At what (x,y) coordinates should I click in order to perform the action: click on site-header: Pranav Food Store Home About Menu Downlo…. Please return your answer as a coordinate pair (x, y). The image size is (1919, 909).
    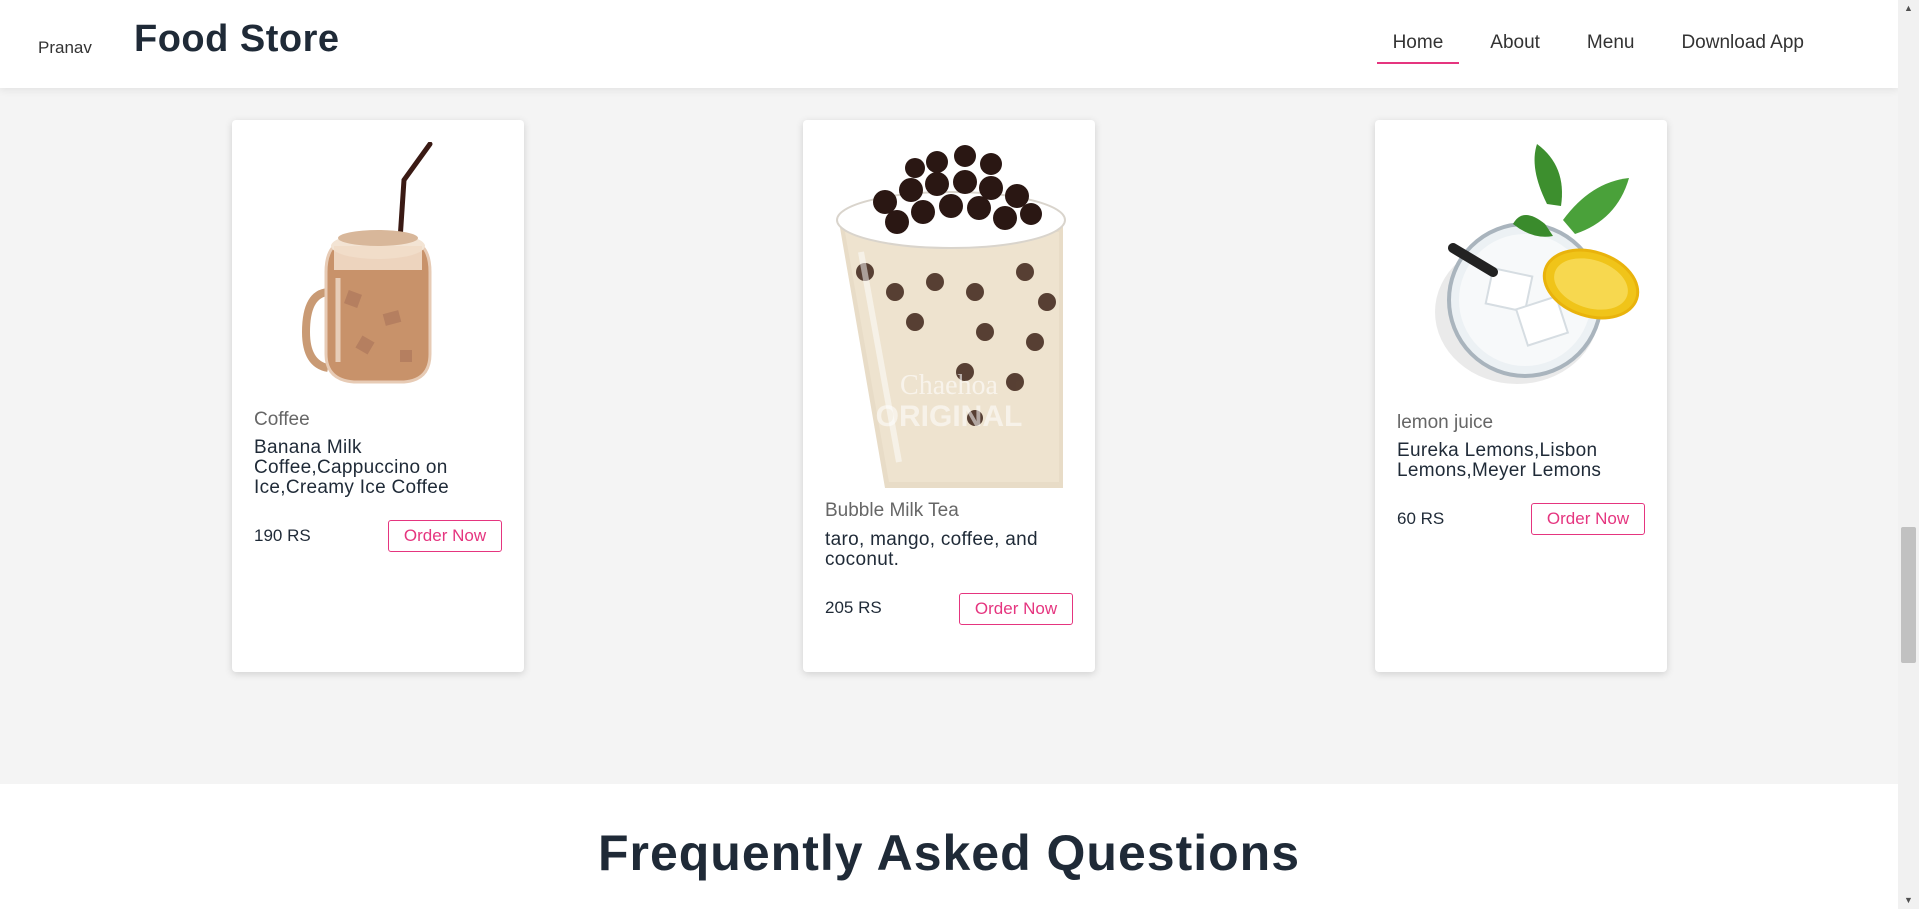
    Looking at the image, I should click on (949, 44).